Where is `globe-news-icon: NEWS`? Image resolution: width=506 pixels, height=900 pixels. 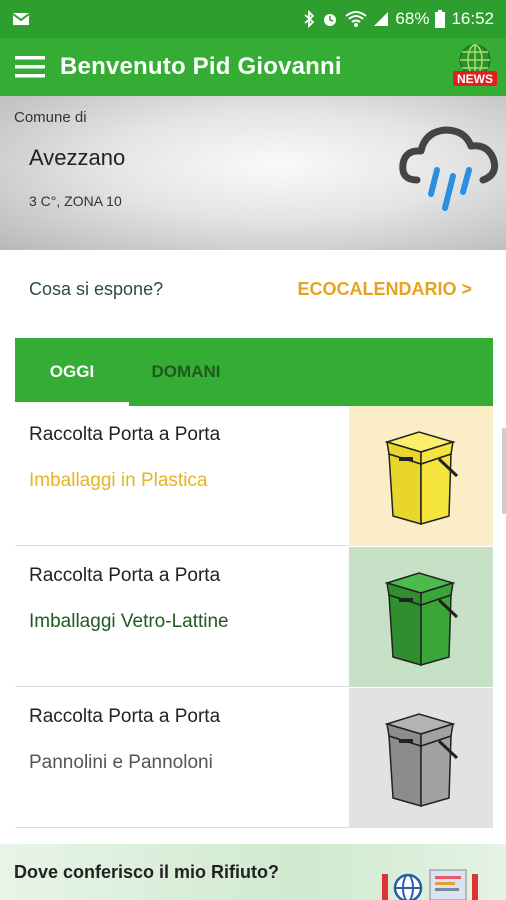
globe-news-icon: NEWS is located at coordinates (475, 65).